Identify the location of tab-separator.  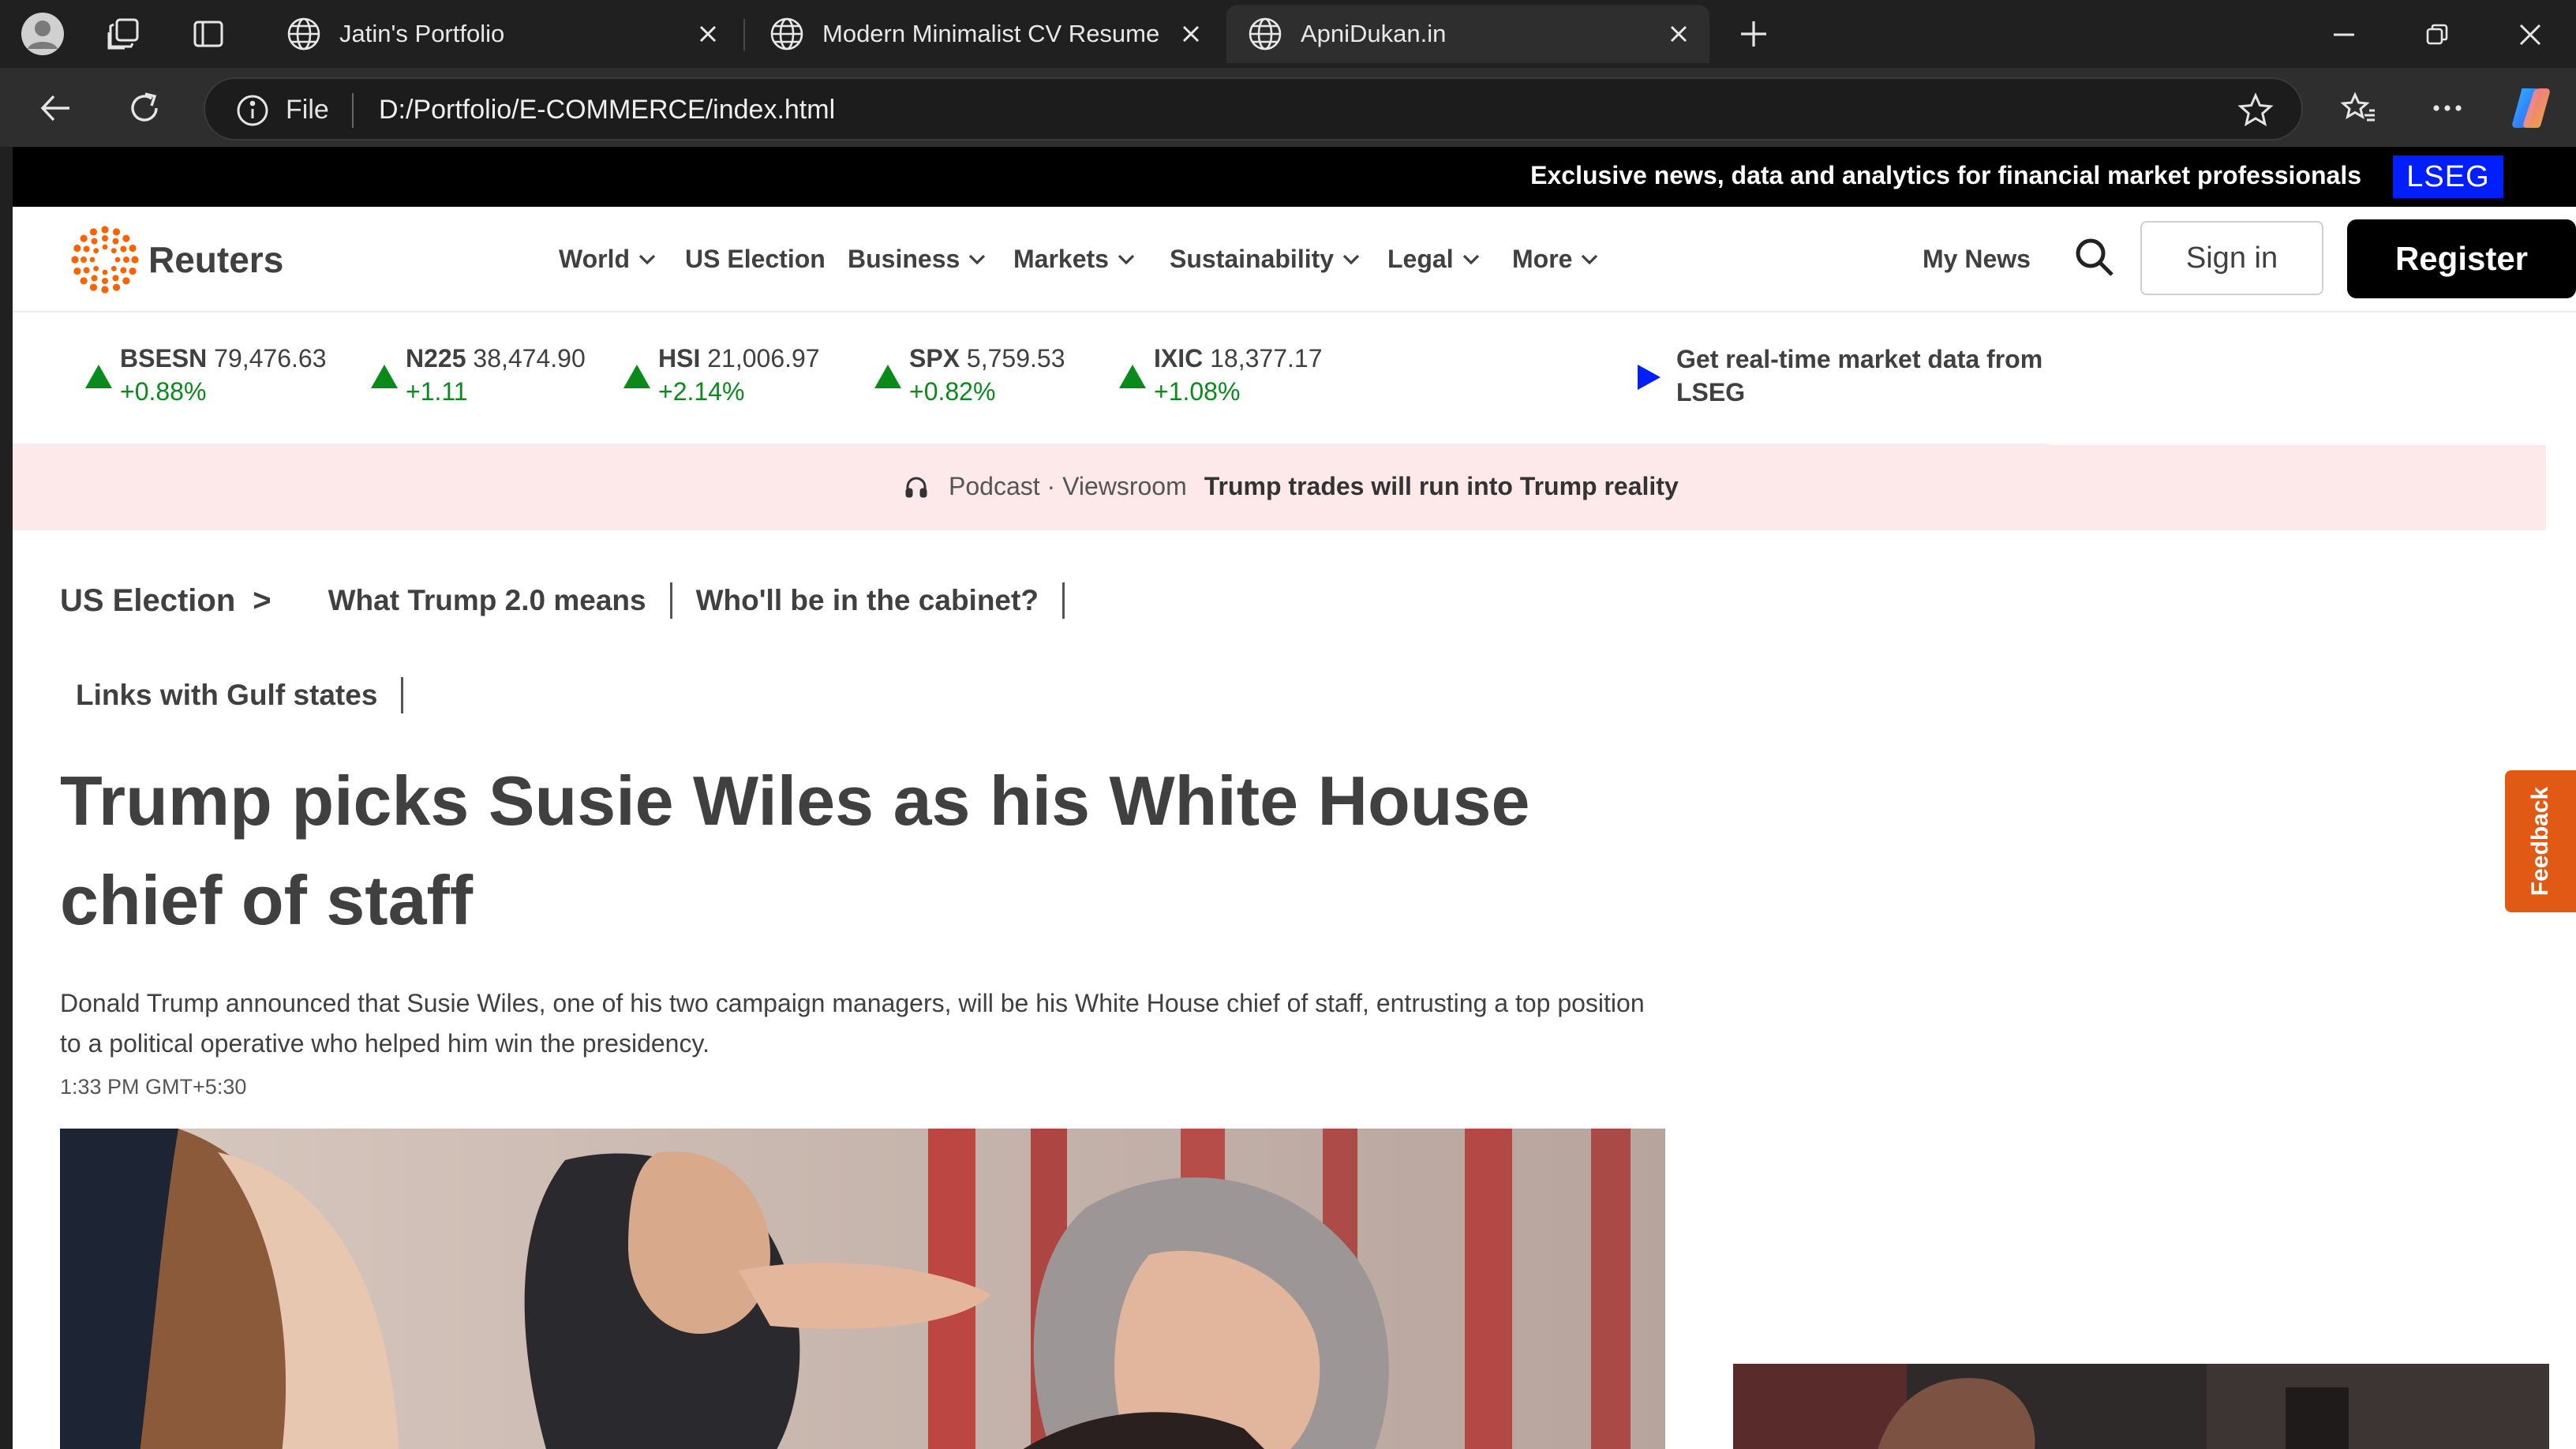
(744, 35).